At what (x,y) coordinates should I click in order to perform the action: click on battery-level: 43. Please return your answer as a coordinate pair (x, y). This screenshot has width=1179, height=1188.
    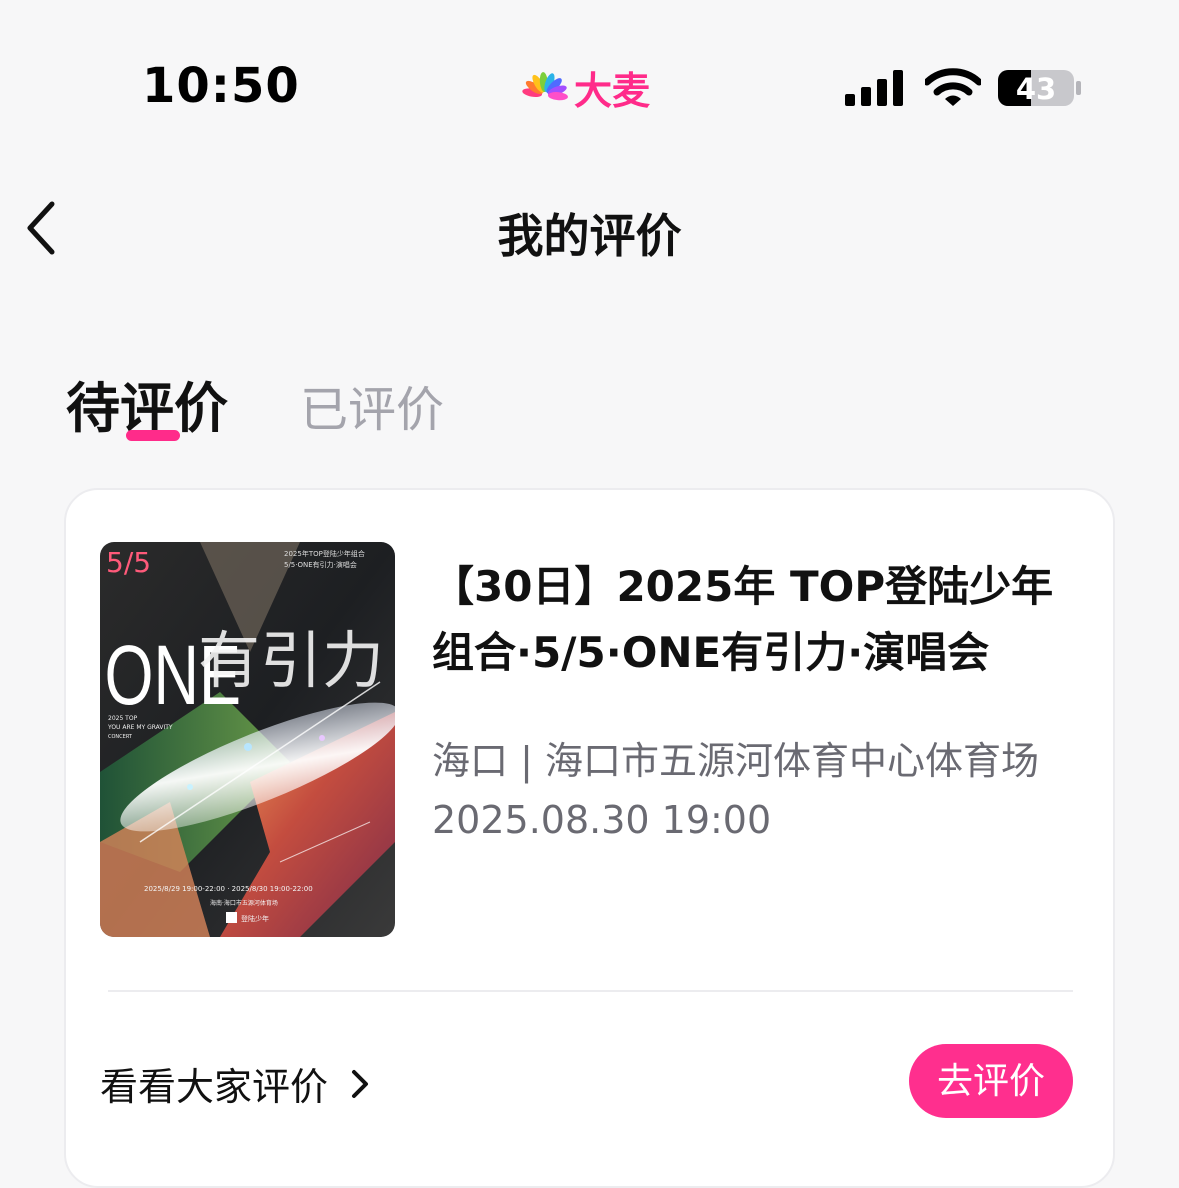
    Looking at the image, I should click on (1036, 89).